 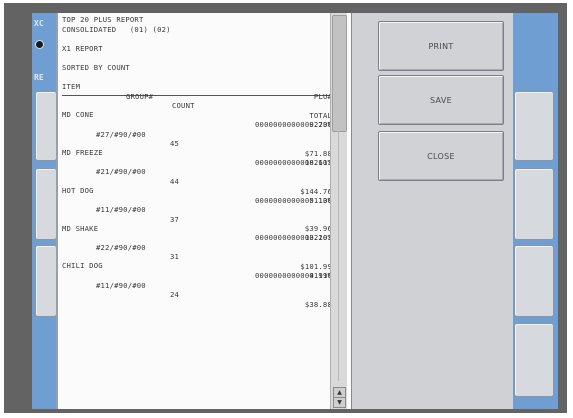 I want to click on print-button: PRINT, so click(x=441, y=46).